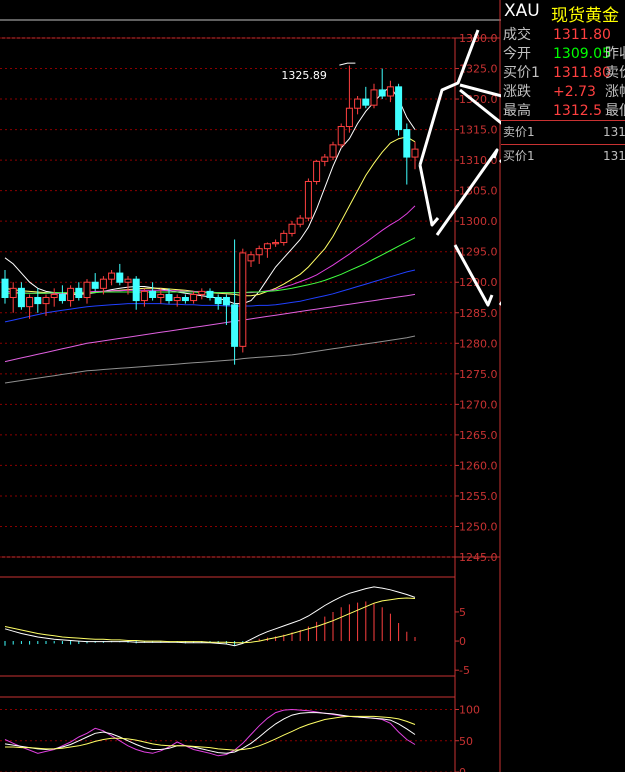 The image size is (625, 772). What do you see at coordinates (585, 16) in the screenshot?
I see `instrument-name: 现货黄金` at bounding box center [585, 16].